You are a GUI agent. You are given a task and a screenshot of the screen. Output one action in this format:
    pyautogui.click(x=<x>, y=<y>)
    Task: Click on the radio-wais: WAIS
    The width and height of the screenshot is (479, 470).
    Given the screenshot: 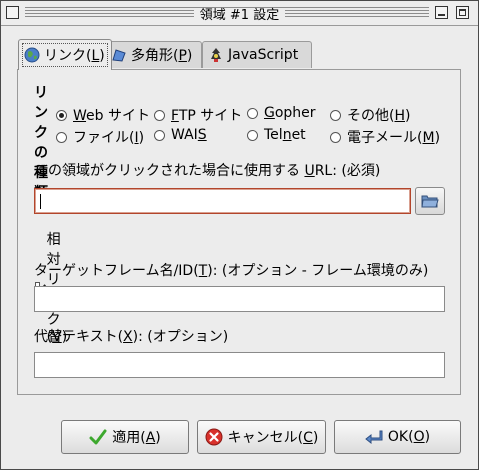 What is the action you would take?
    pyautogui.click(x=180, y=135)
    